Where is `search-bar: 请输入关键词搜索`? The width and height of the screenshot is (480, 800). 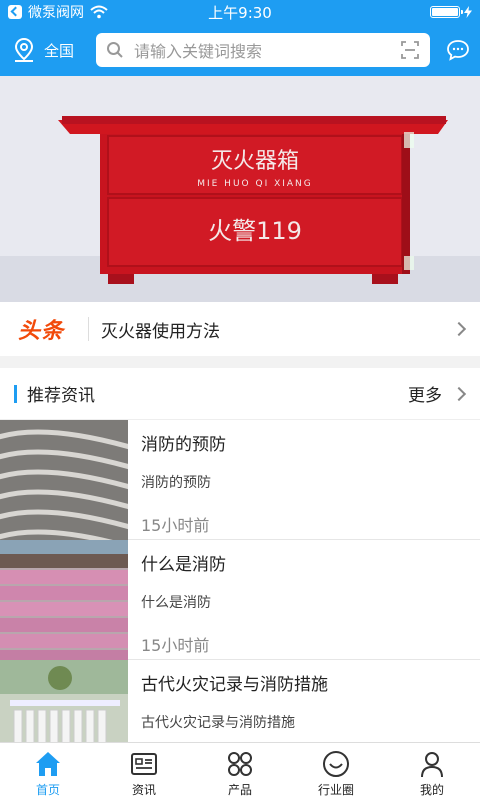 search-bar: 请输入关键词搜索 is located at coordinates (263, 50).